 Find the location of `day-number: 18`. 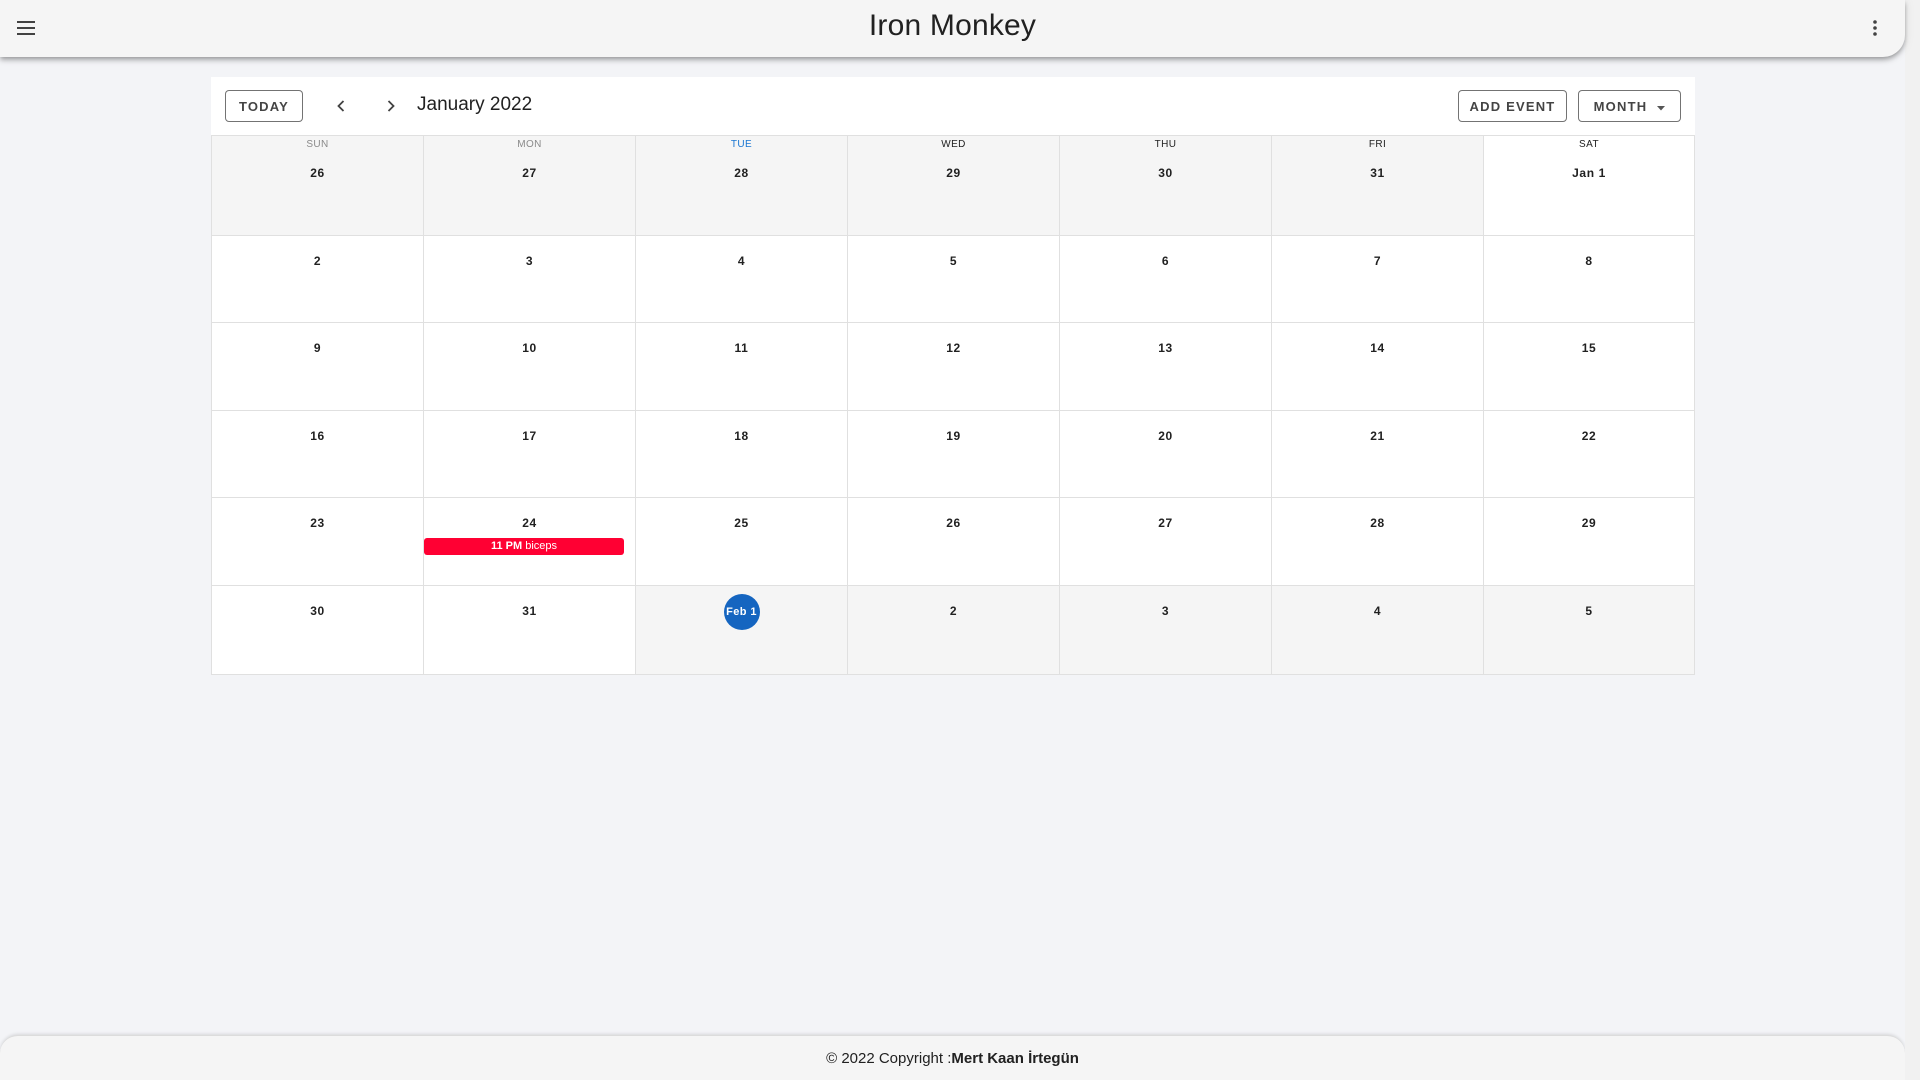

day-number: 18 is located at coordinates (741, 436).